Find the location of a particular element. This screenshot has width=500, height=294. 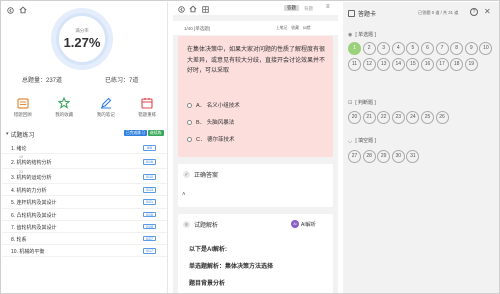

answer-sheet-icon is located at coordinates (351, 13).